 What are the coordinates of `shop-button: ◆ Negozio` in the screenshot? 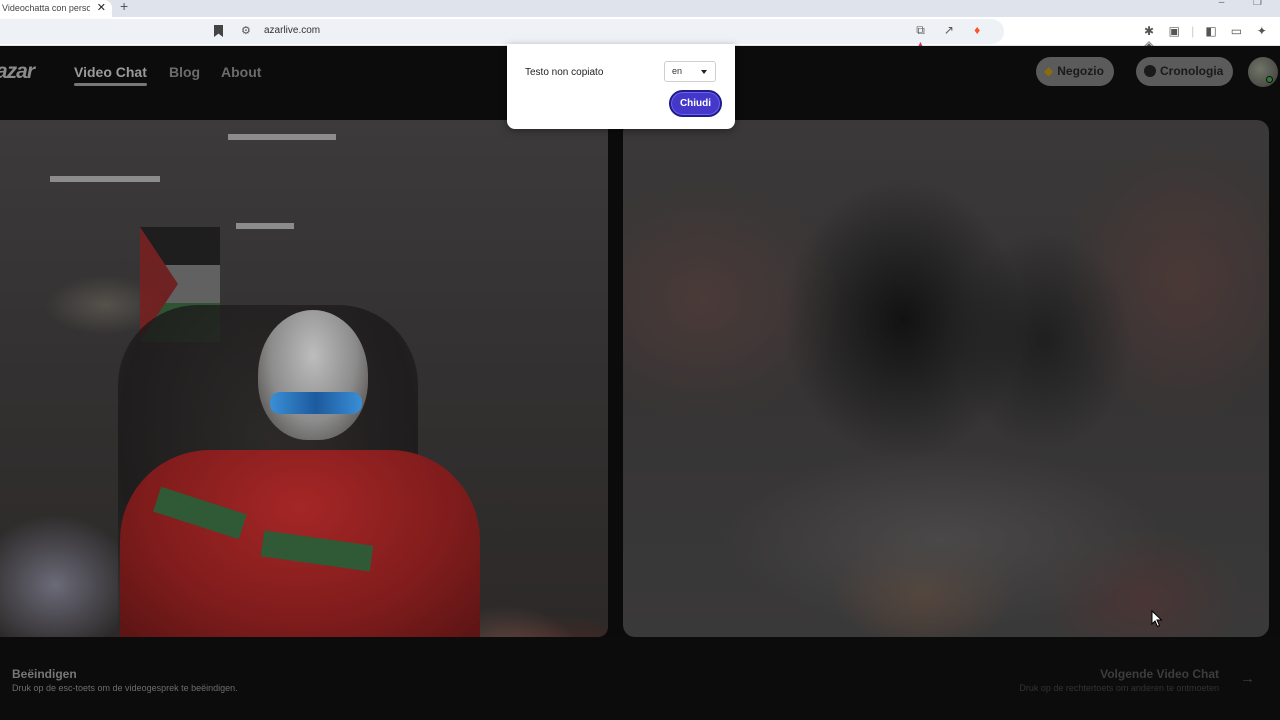 It's located at (1075, 71).